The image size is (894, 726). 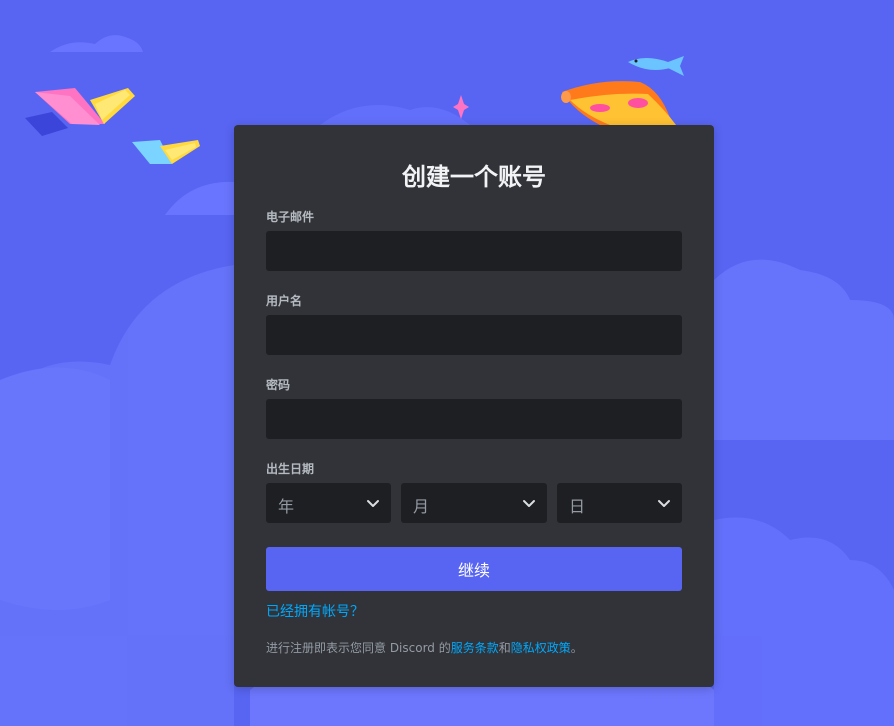 I want to click on username-field, so click(x=474, y=335).